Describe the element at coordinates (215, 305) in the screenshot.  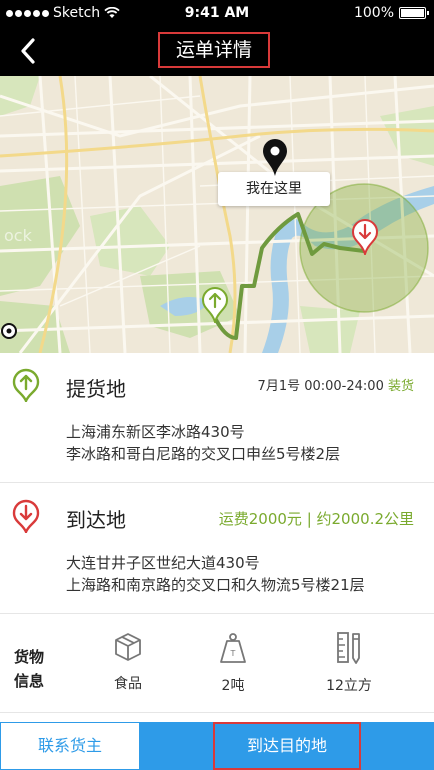
I see `pickup-pin-icon` at that location.